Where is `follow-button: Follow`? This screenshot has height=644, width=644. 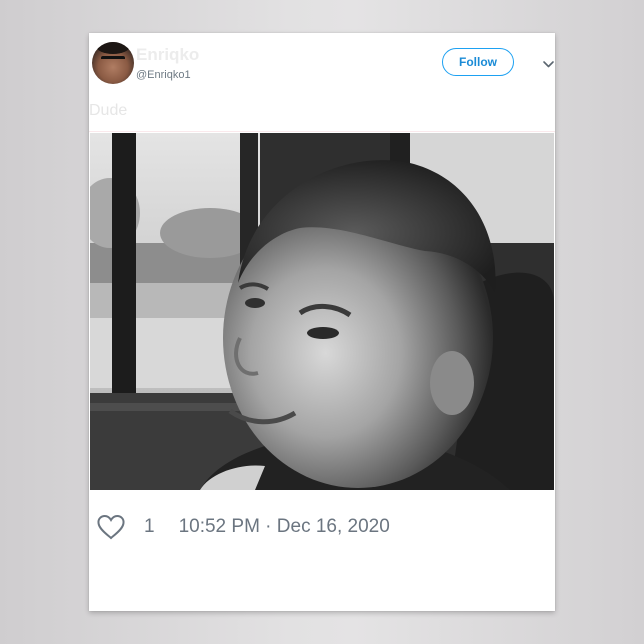 follow-button: Follow is located at coordinates (478, 62).